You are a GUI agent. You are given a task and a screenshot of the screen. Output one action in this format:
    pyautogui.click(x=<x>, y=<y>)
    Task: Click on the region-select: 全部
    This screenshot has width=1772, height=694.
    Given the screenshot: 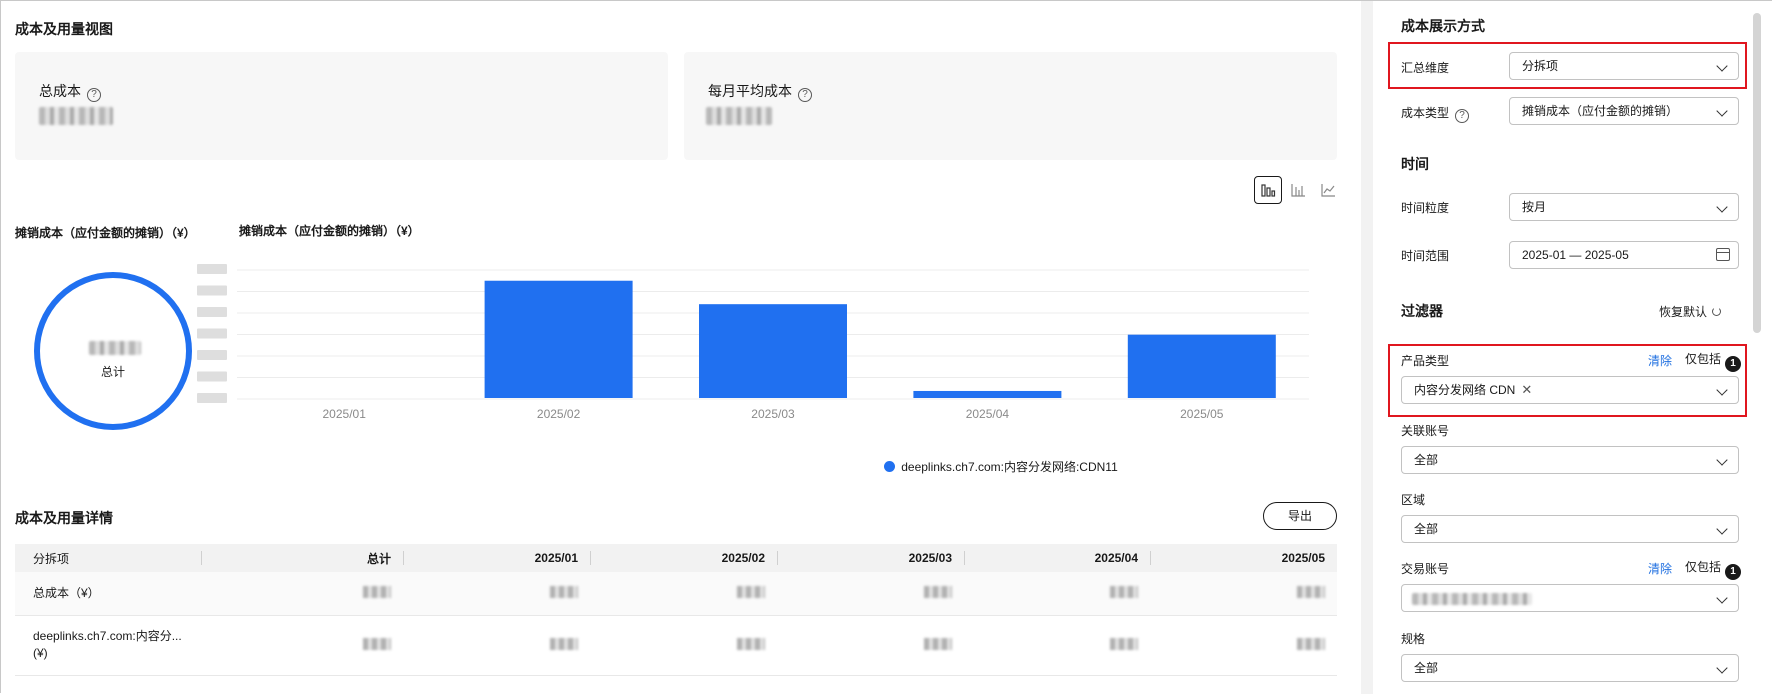 What is the action you would take?
    pyautogui.click(x=1570, y=529)
    